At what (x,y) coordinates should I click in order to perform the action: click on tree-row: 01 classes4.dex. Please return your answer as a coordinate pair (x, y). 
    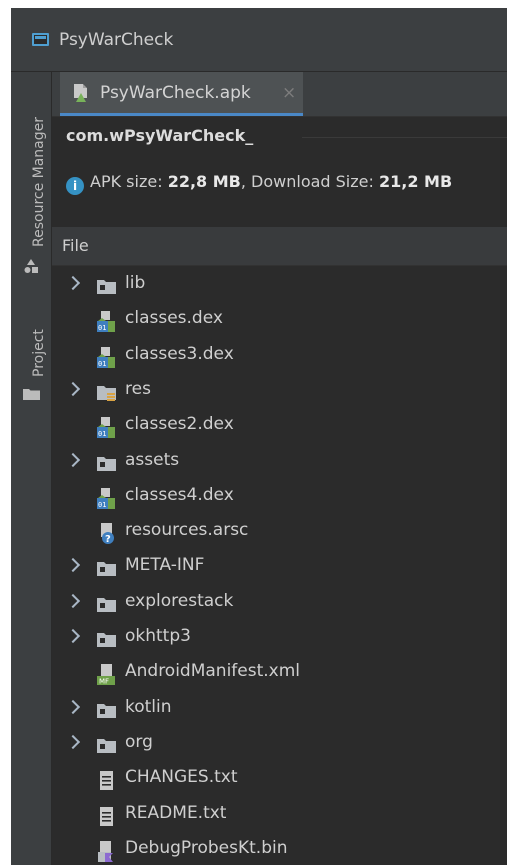
    Looking at the image, I should click on (279, 500).